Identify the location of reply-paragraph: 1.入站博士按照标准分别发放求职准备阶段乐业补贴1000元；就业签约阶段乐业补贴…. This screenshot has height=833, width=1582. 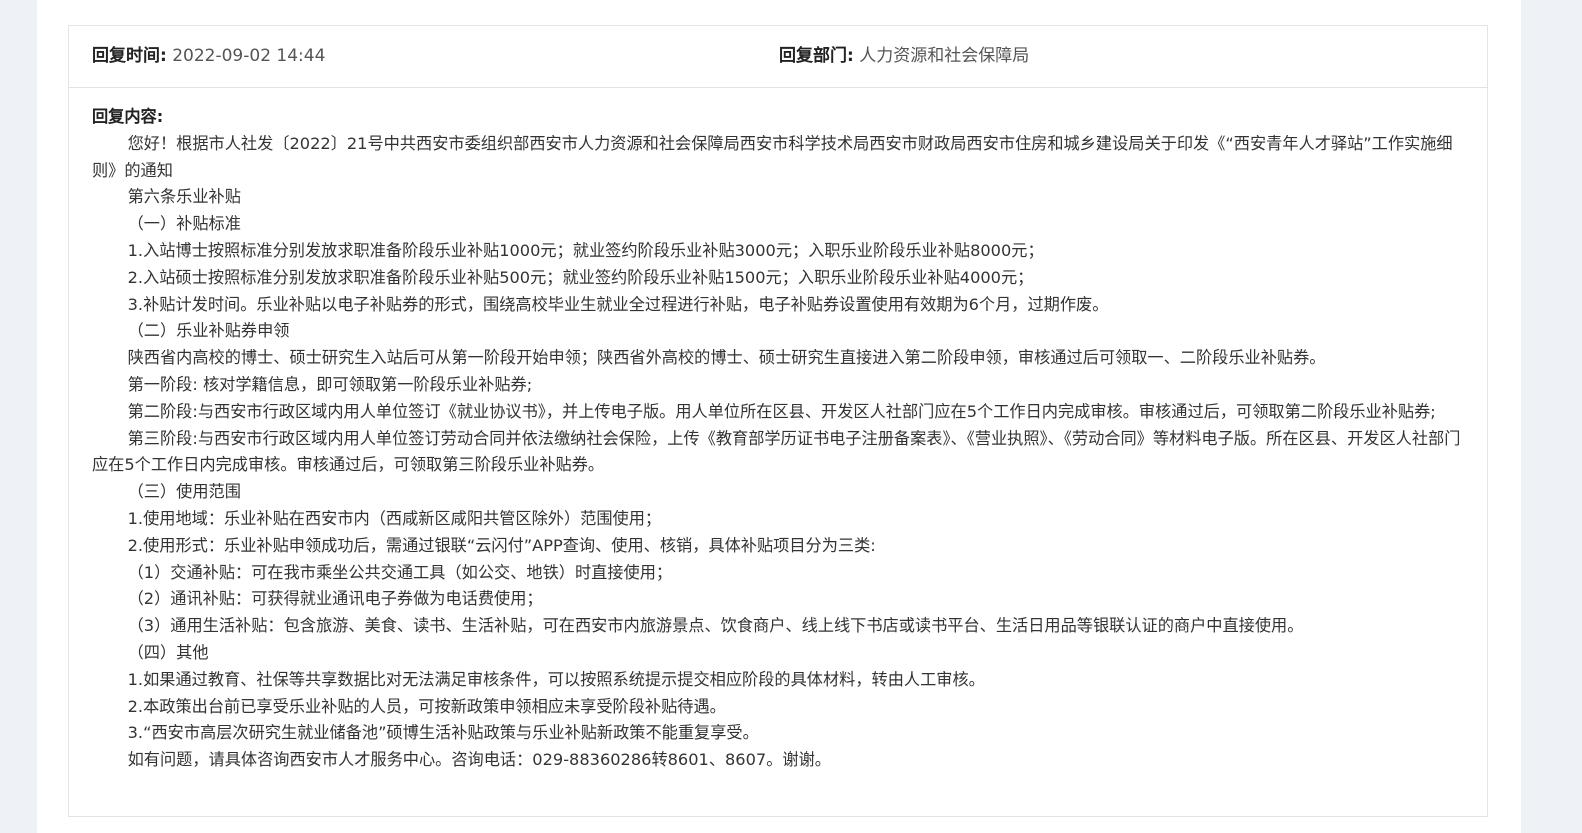
(585, 250).